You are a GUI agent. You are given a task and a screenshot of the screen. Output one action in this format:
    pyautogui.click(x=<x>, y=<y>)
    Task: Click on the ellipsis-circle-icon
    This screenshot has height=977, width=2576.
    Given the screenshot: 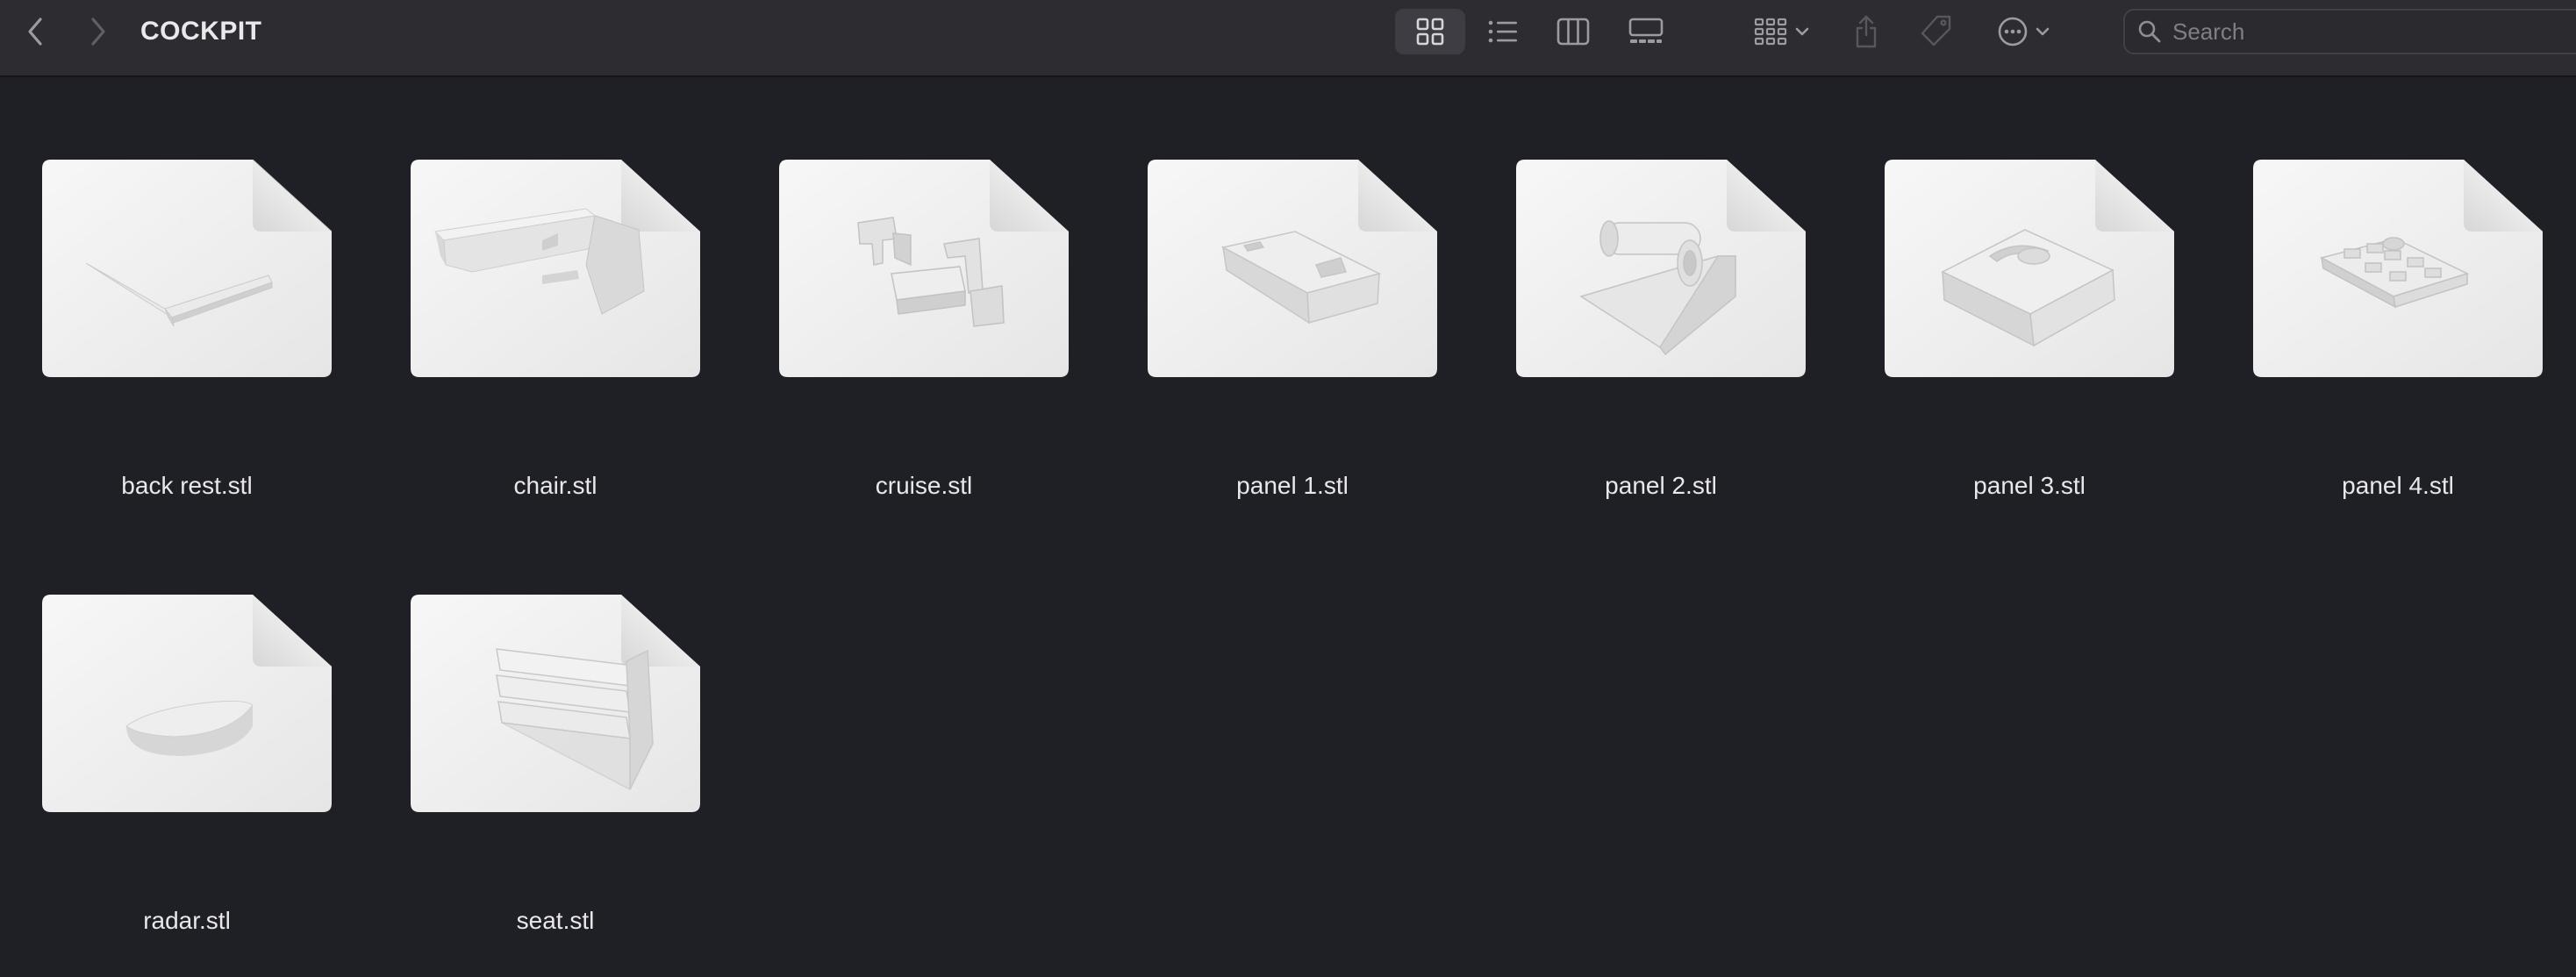 What is the action you would take?
    pyautogui.click(x=2013, y=31)
    